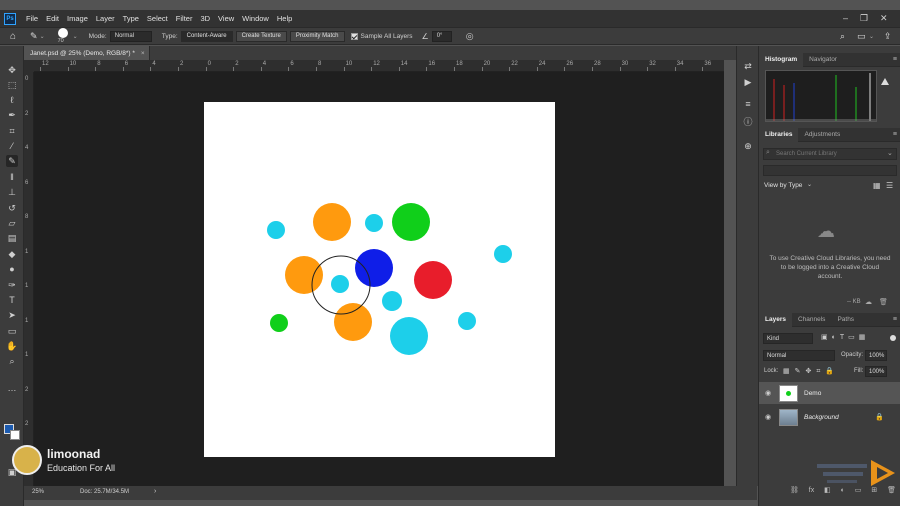  What do you see at coordinates (32, 18) in the screenshot?
I see `menu-file: File` at bounding box center [32, 18].